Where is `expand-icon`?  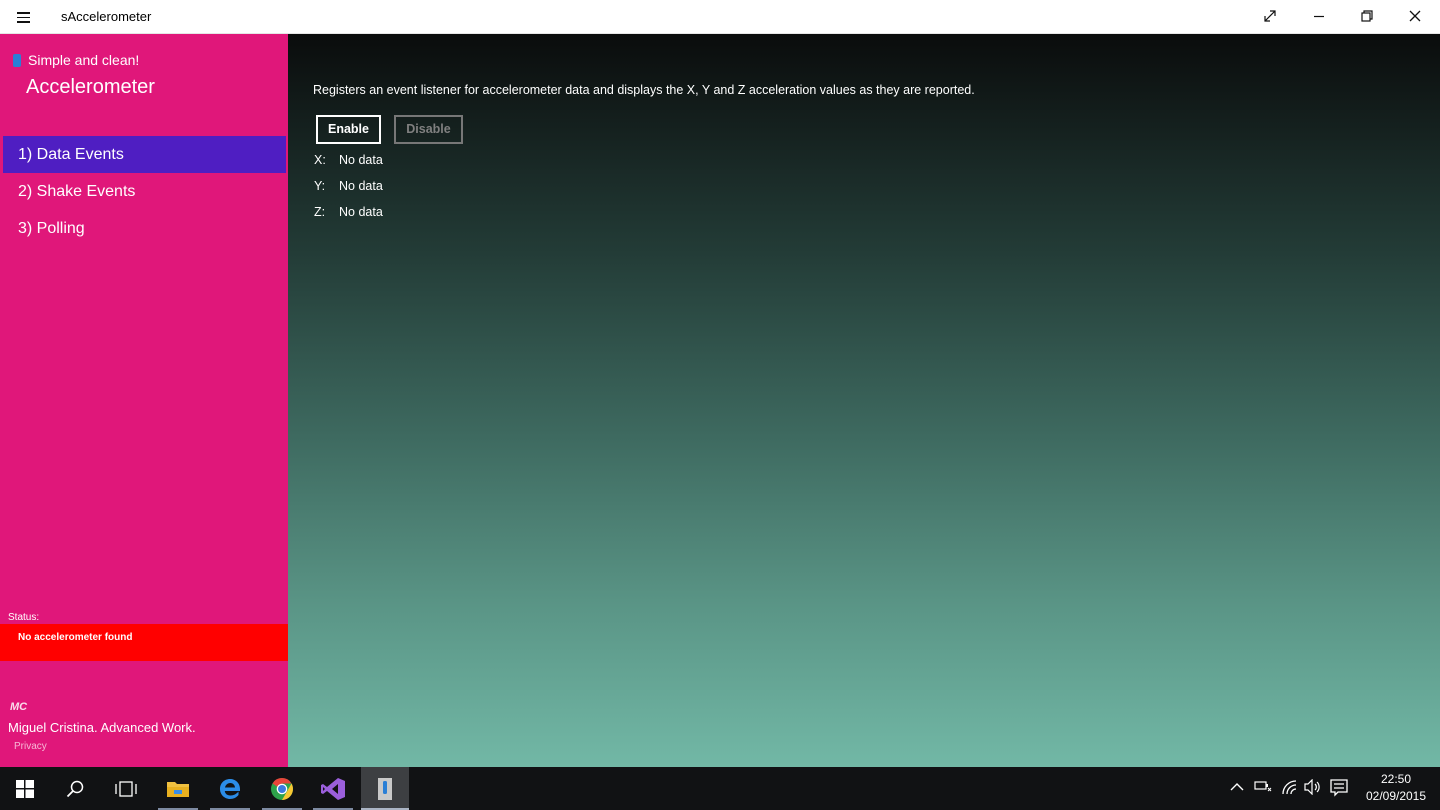
expand-icon is located at coordinates (1270, 16).